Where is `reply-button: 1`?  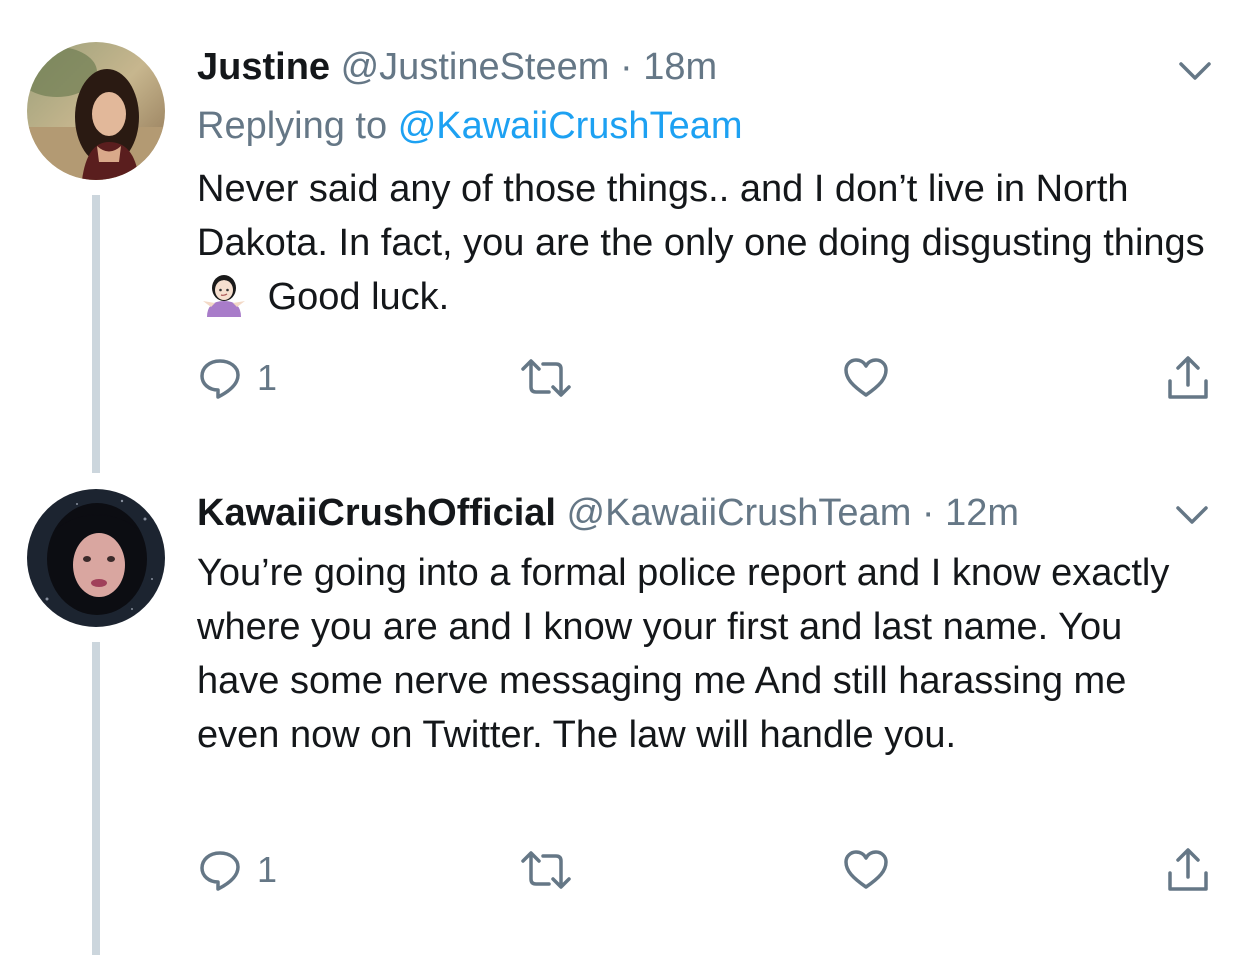
reply-button: 1 is located at coordinates (237, 870).